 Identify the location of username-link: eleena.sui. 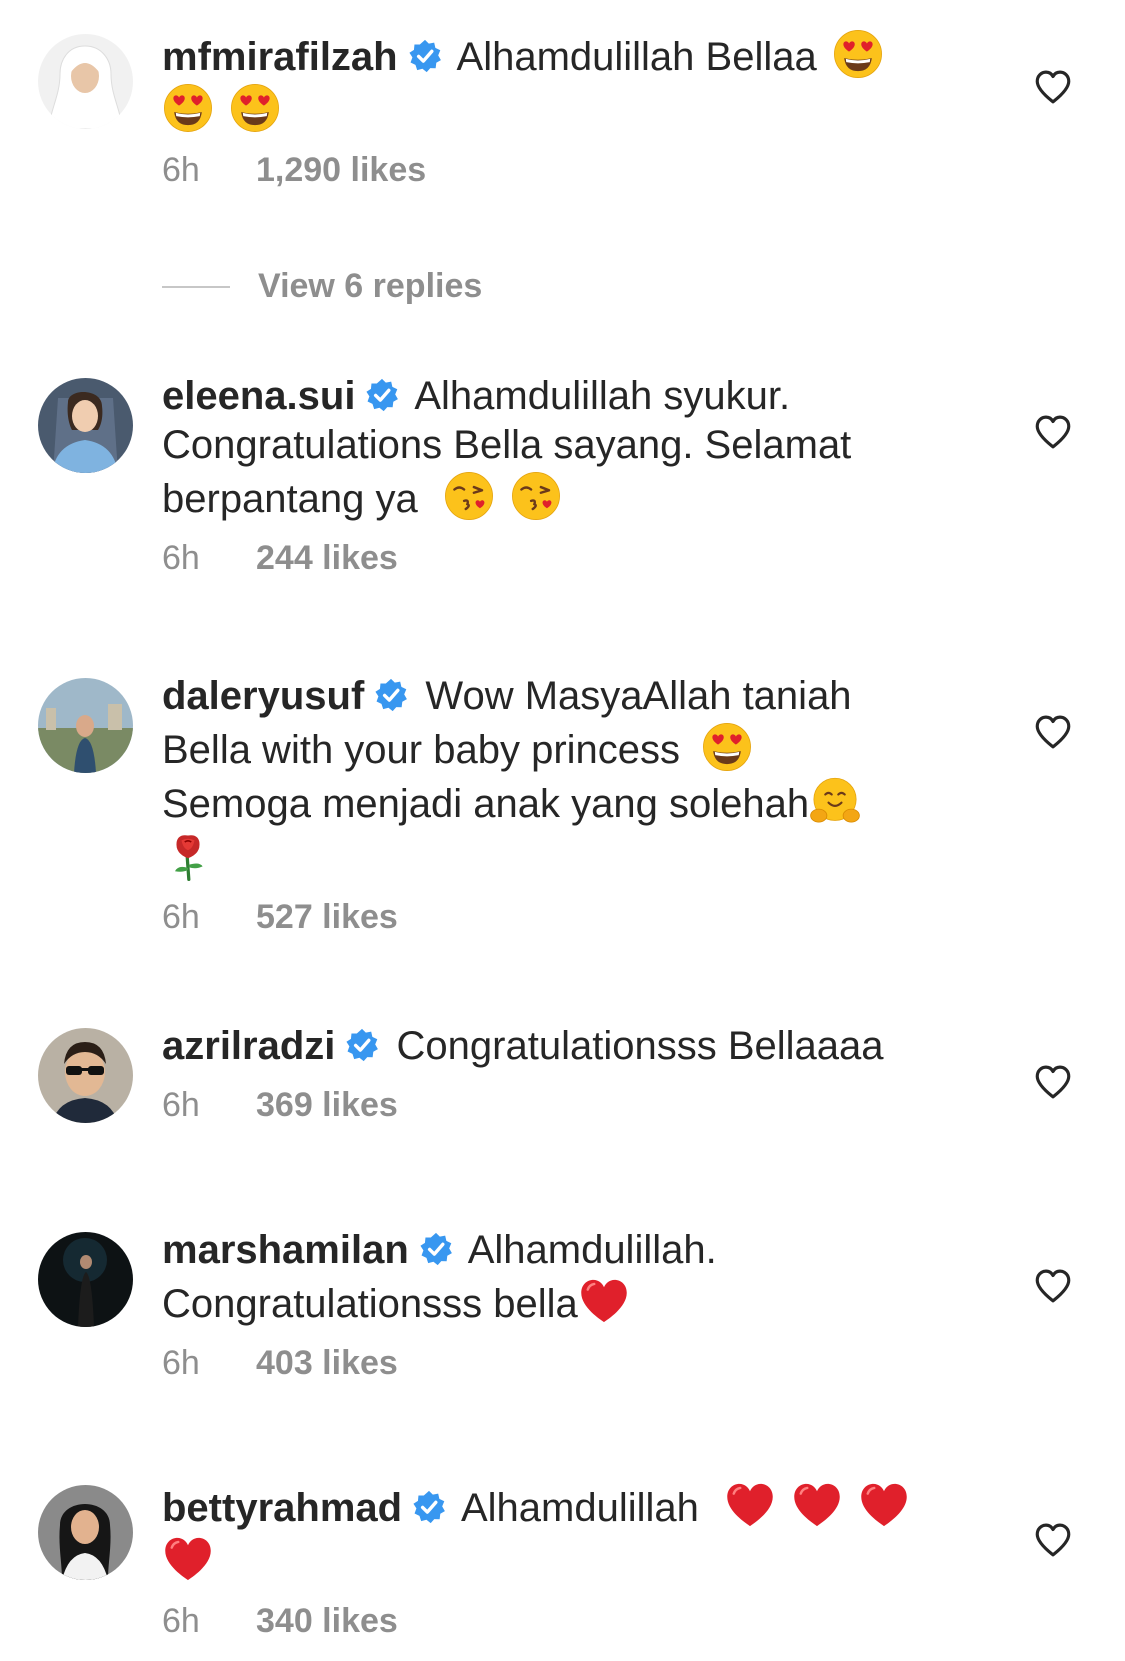
(258, 396).